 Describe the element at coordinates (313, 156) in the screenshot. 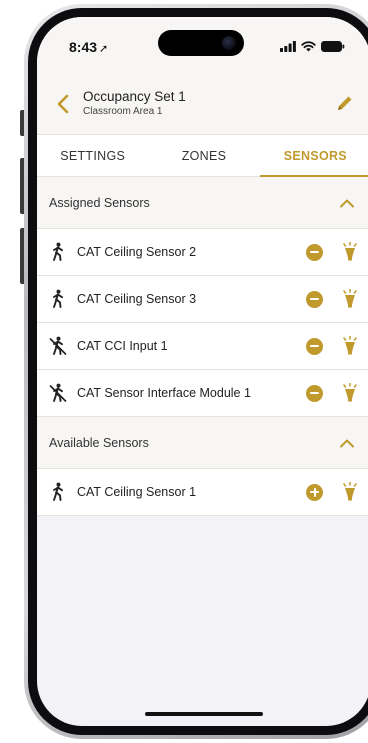

I see `tab-sensors: SENSORS` at that location.